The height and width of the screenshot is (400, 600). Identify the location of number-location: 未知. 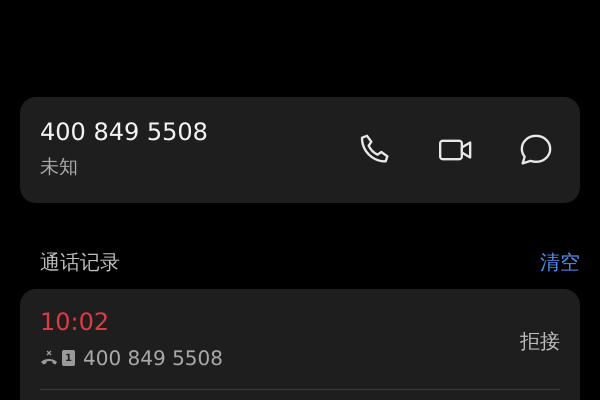
(59, 167).